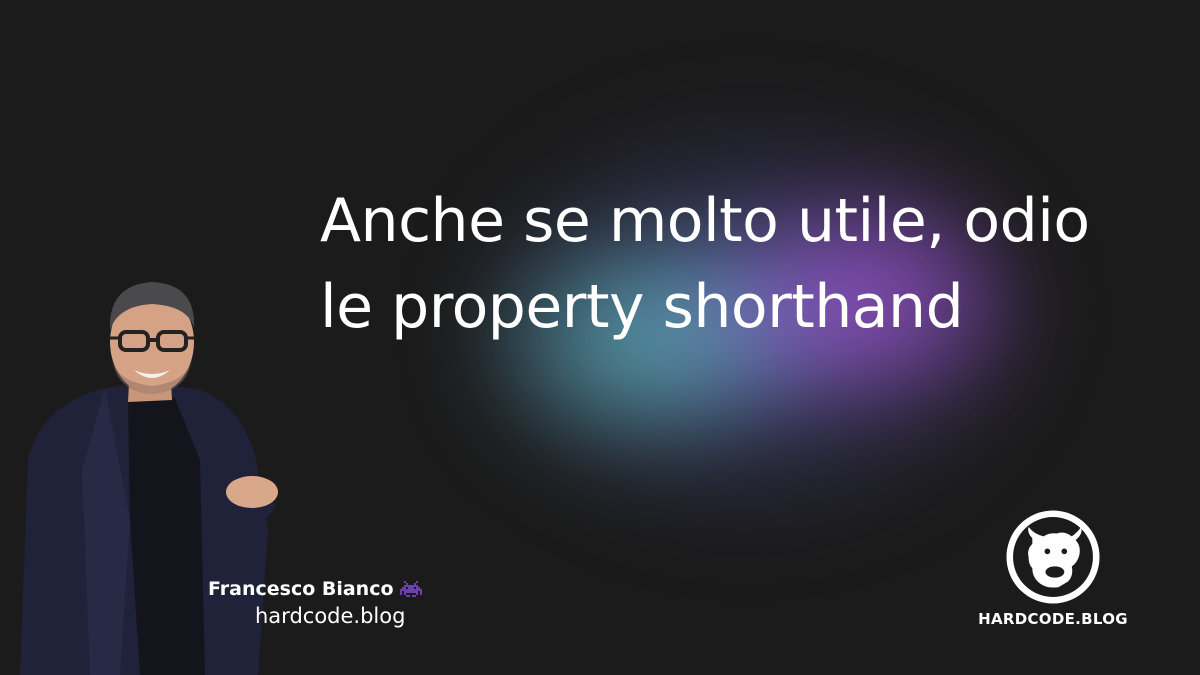  I want to click on author-name: Francesco Bianco, so click(301, 589).